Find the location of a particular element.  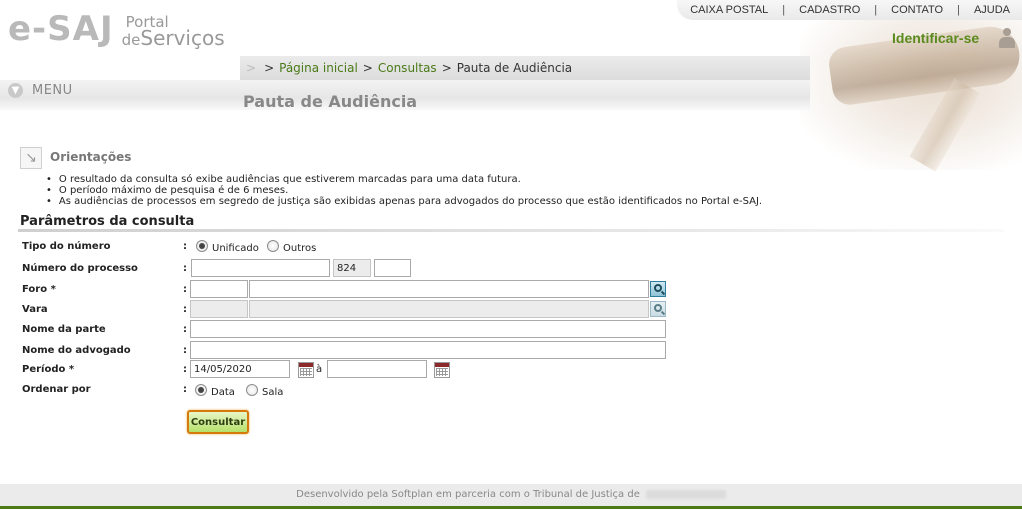

page-title: Pauta de Audiência is located at coordinates (330, 101).